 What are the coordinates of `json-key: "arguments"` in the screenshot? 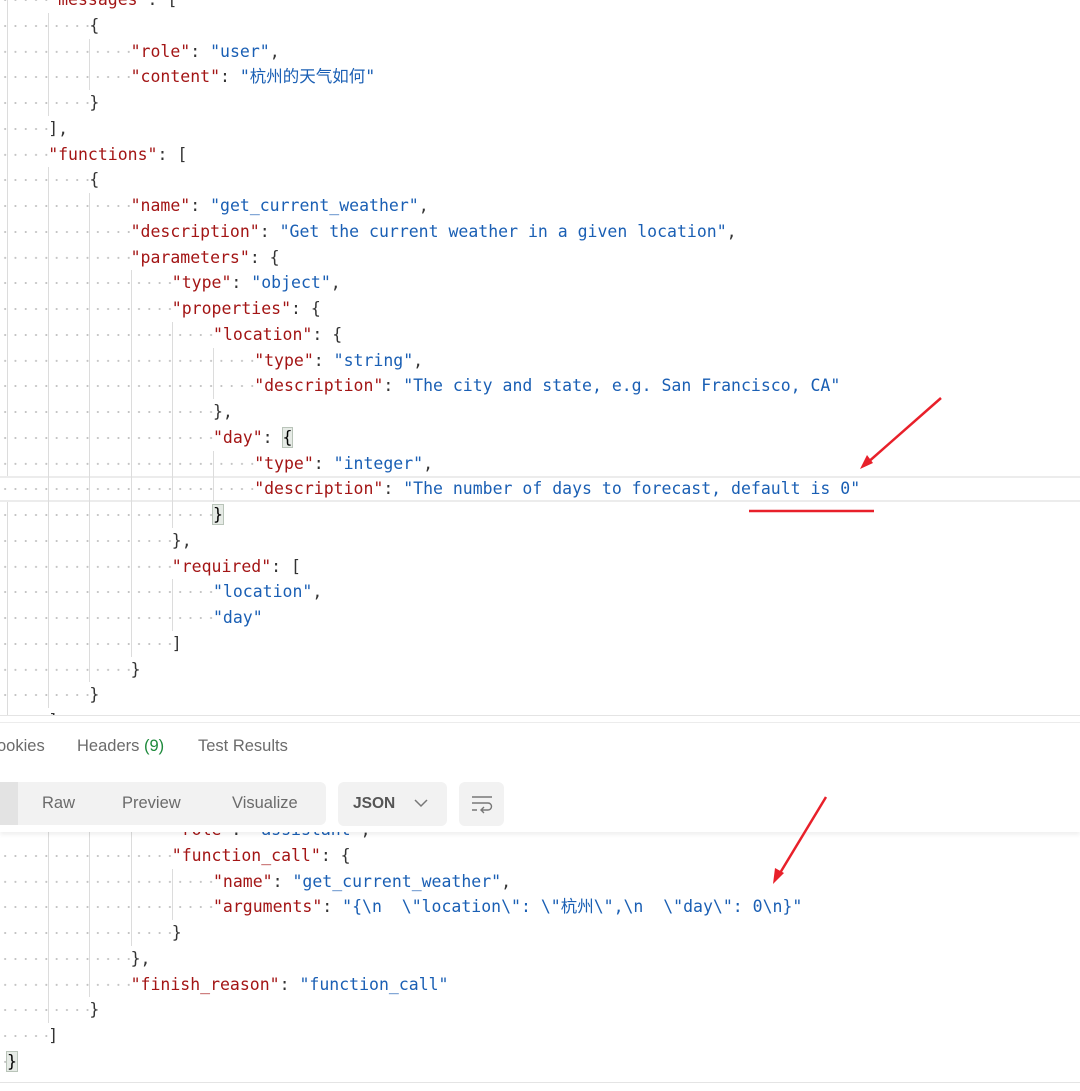 It's located at (268, 907).